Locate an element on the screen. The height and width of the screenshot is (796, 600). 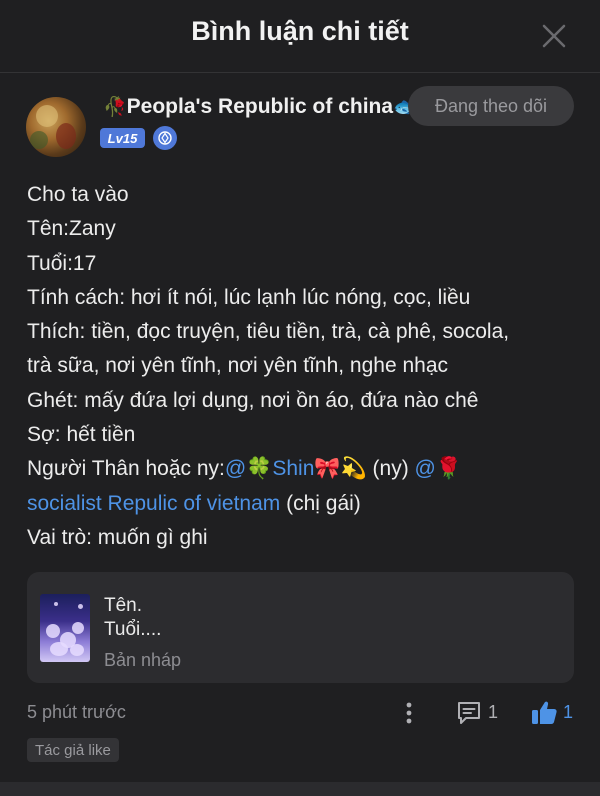
role-badge-icon is located at coordinates (165, 138).